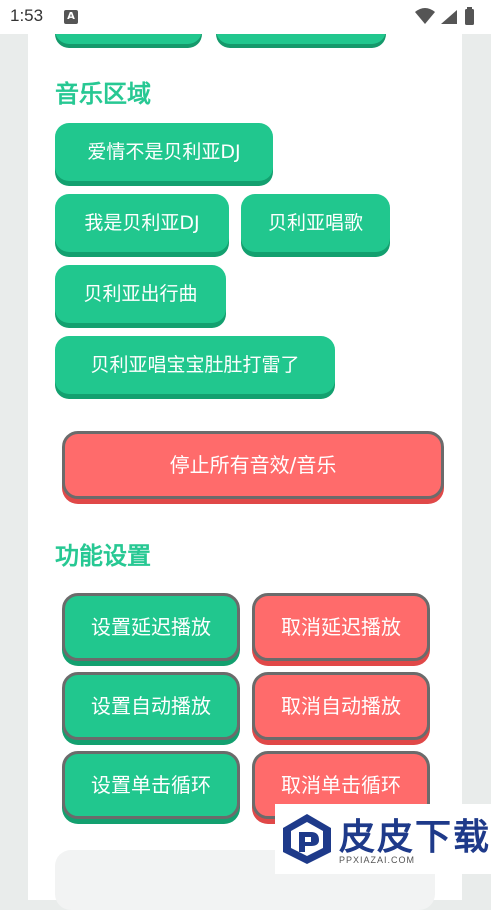 The height and width of the screenshot is (910, 491). Describe the element at coordinates (315, 223) in the screenshot. I see `music-button-belia-sings: 贝利亚唱歌` at that location.